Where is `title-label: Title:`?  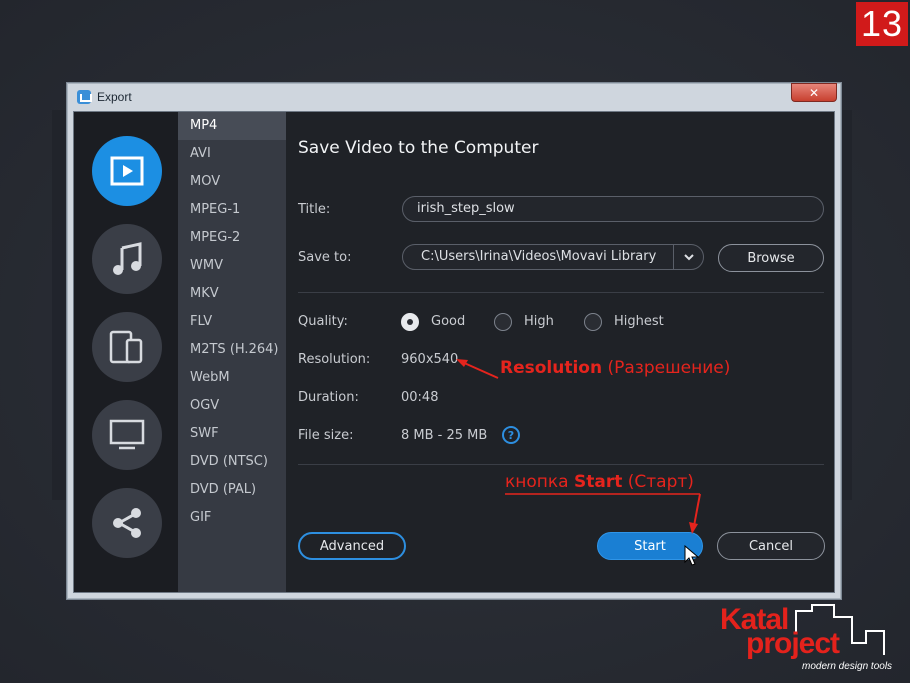 title-label: Title: is located at coordinates (314, 209).